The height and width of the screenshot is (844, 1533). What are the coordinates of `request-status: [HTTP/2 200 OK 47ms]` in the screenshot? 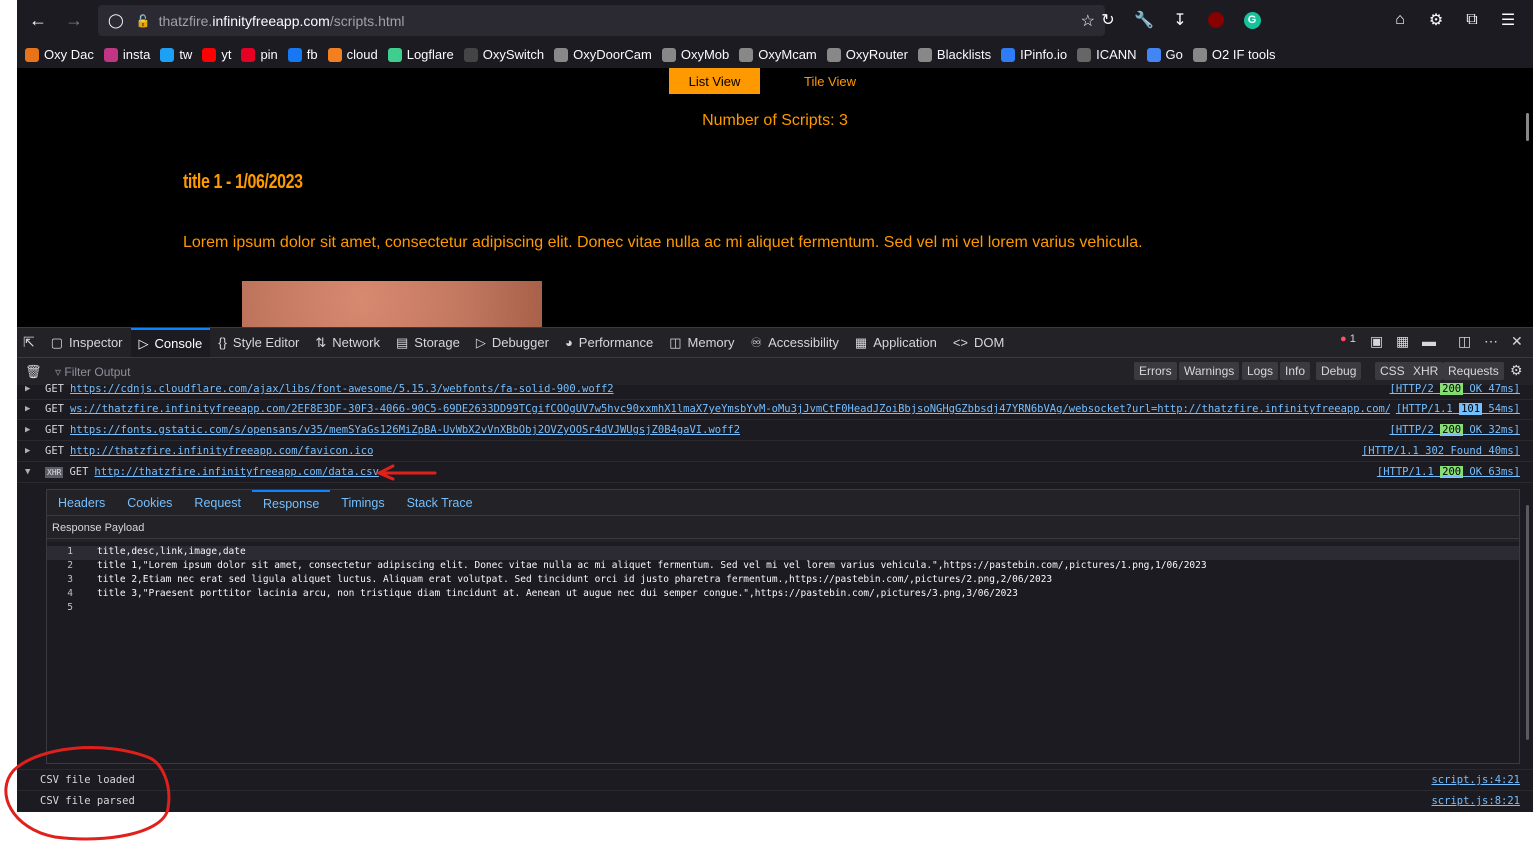 It's located at (1455, 389).